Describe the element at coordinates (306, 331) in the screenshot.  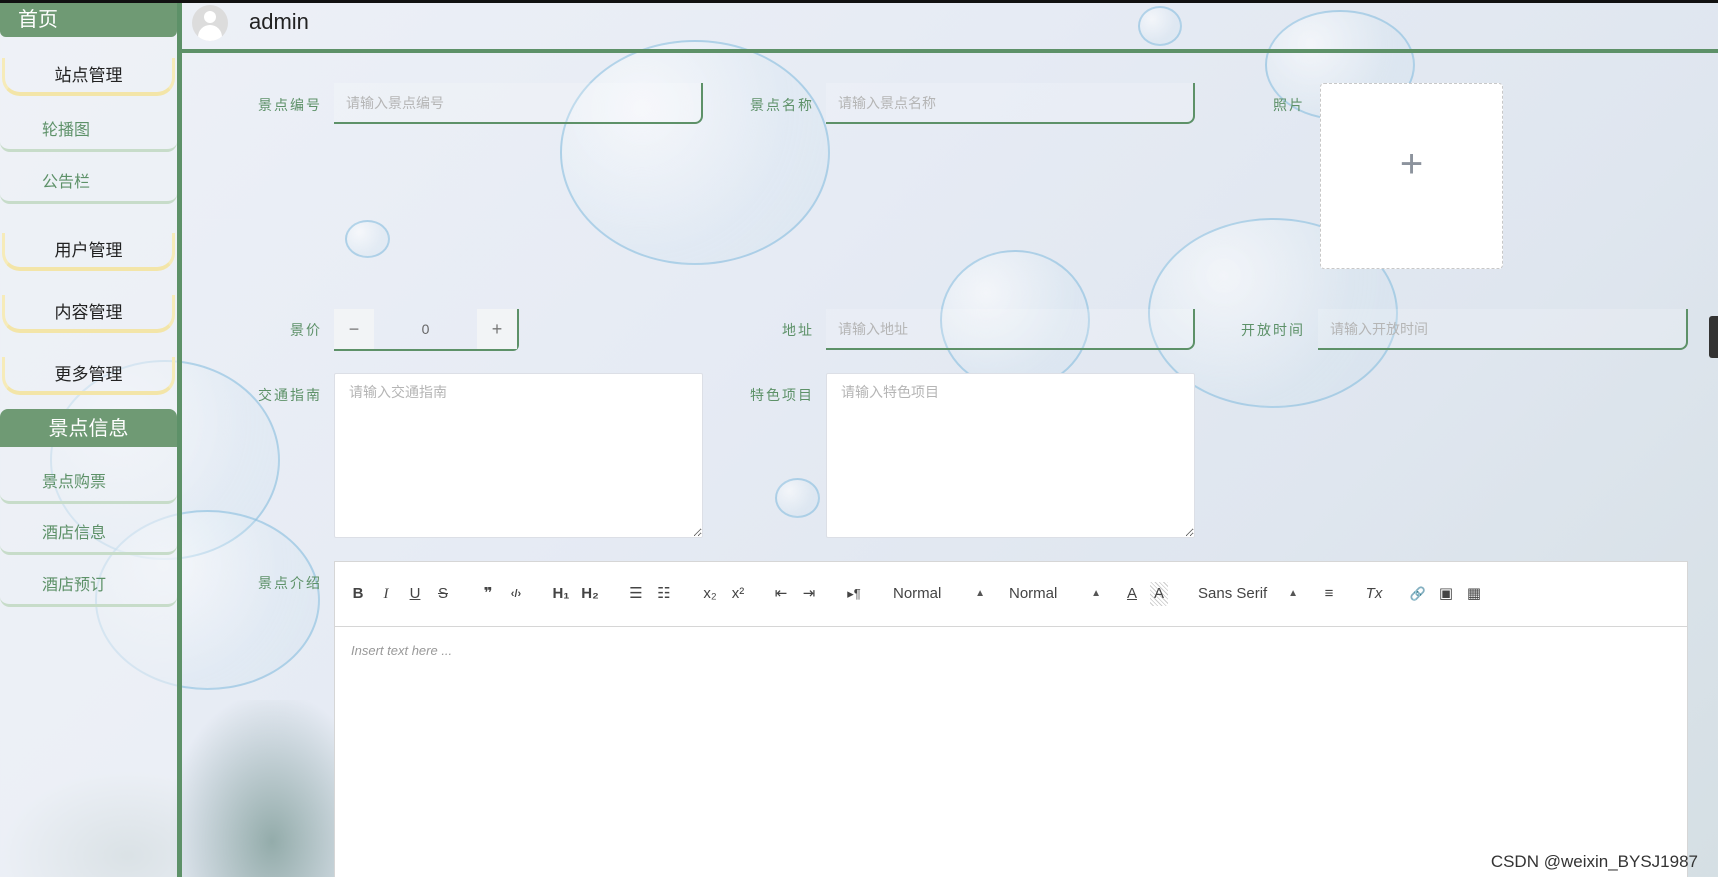
I see `label-price: 景价` at that location.